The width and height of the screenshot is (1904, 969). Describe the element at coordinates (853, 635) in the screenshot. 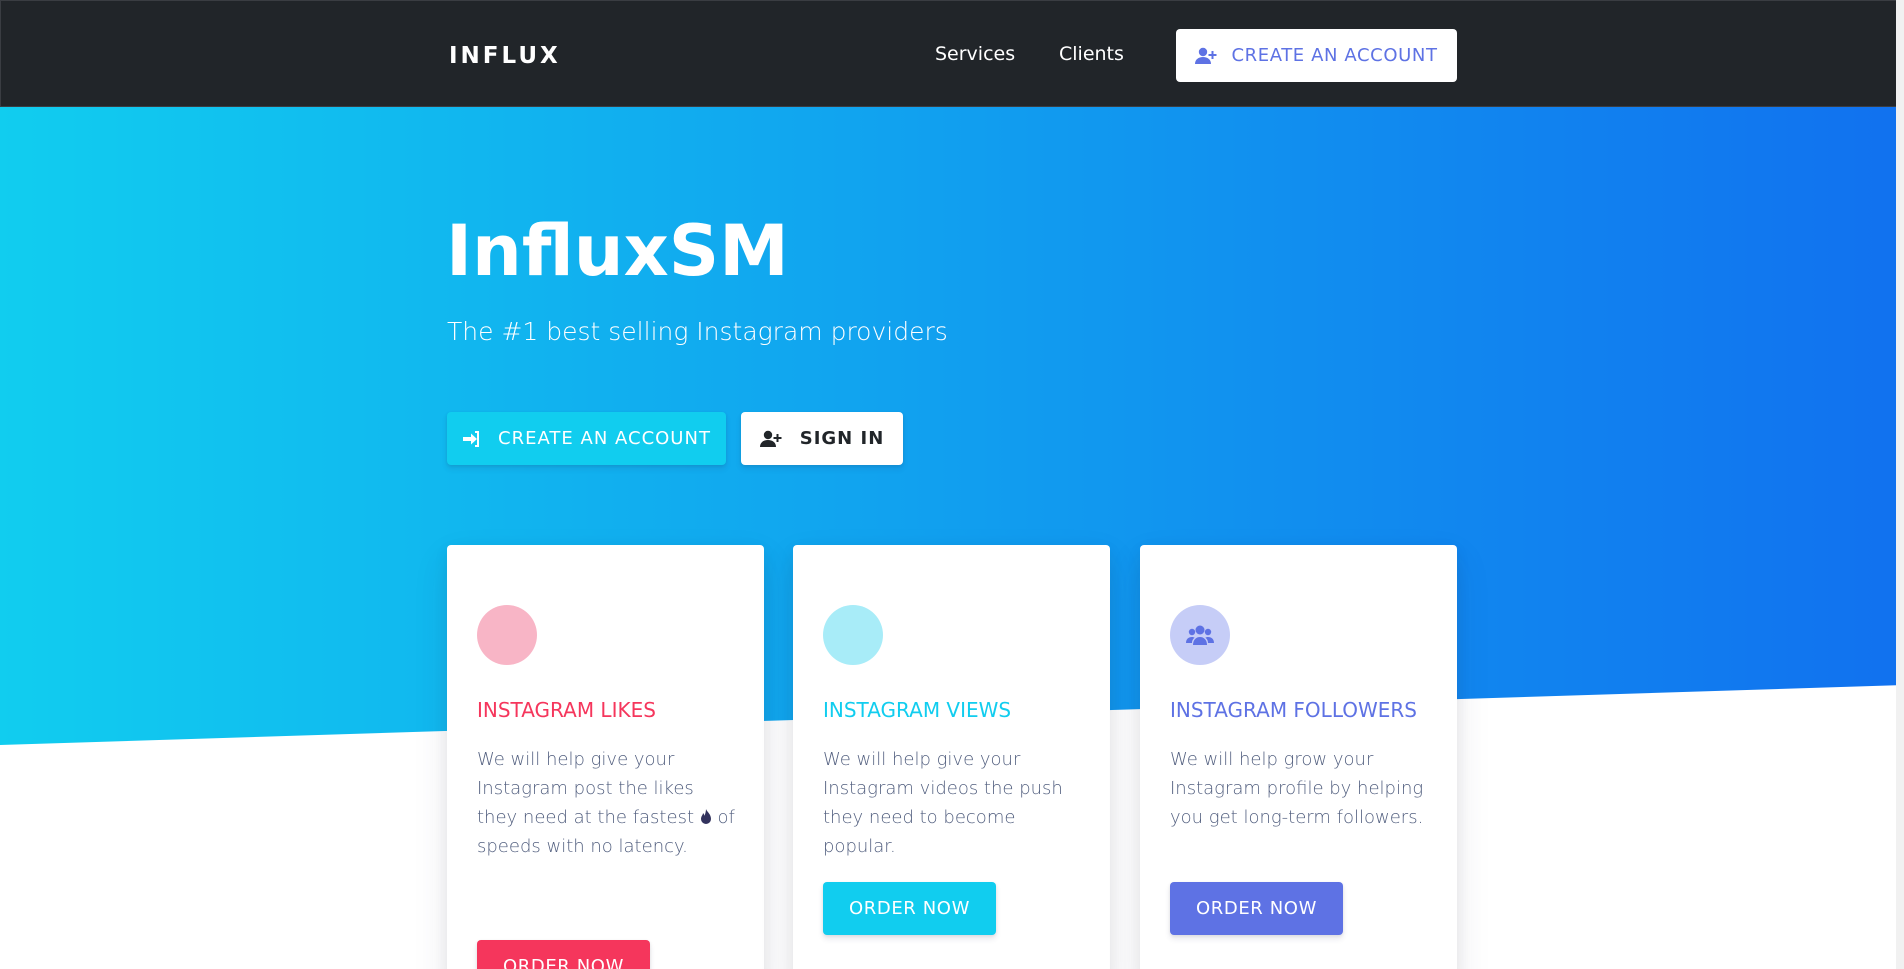

I see `eye-icon` at that location.